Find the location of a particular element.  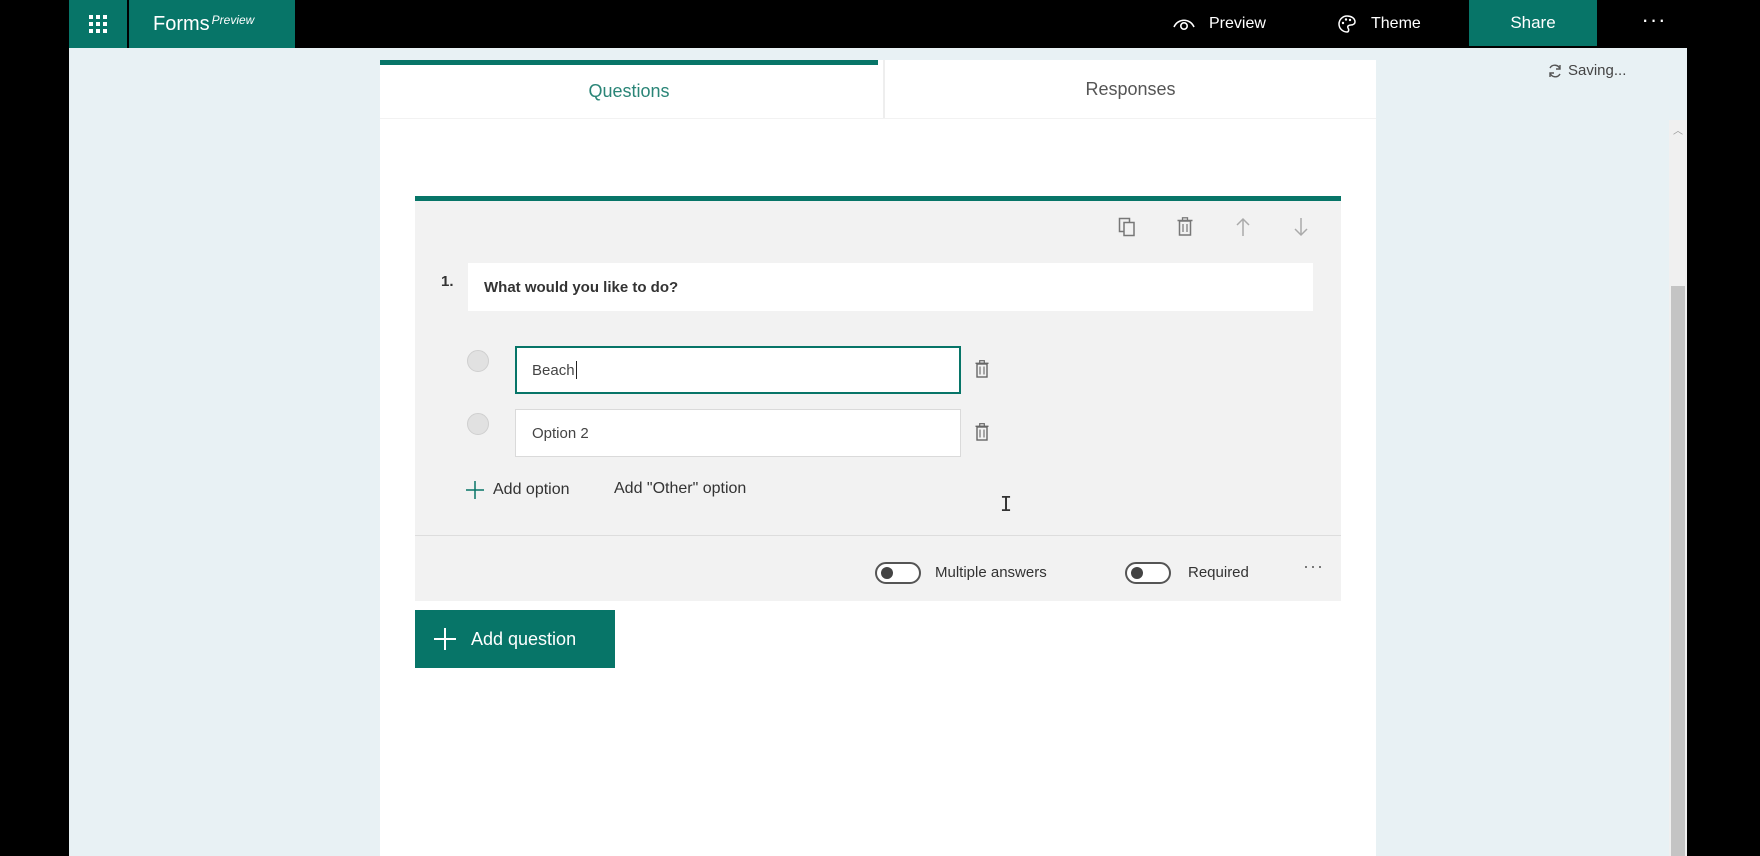

scroll-thumb is located at coordinates (1678, 571).